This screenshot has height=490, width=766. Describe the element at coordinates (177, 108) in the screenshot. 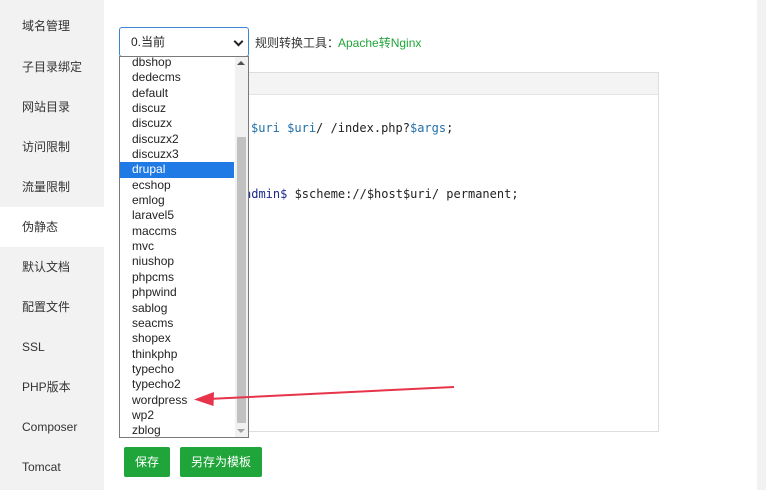

I see `dropdown-option-discuz: discuz` at that location.